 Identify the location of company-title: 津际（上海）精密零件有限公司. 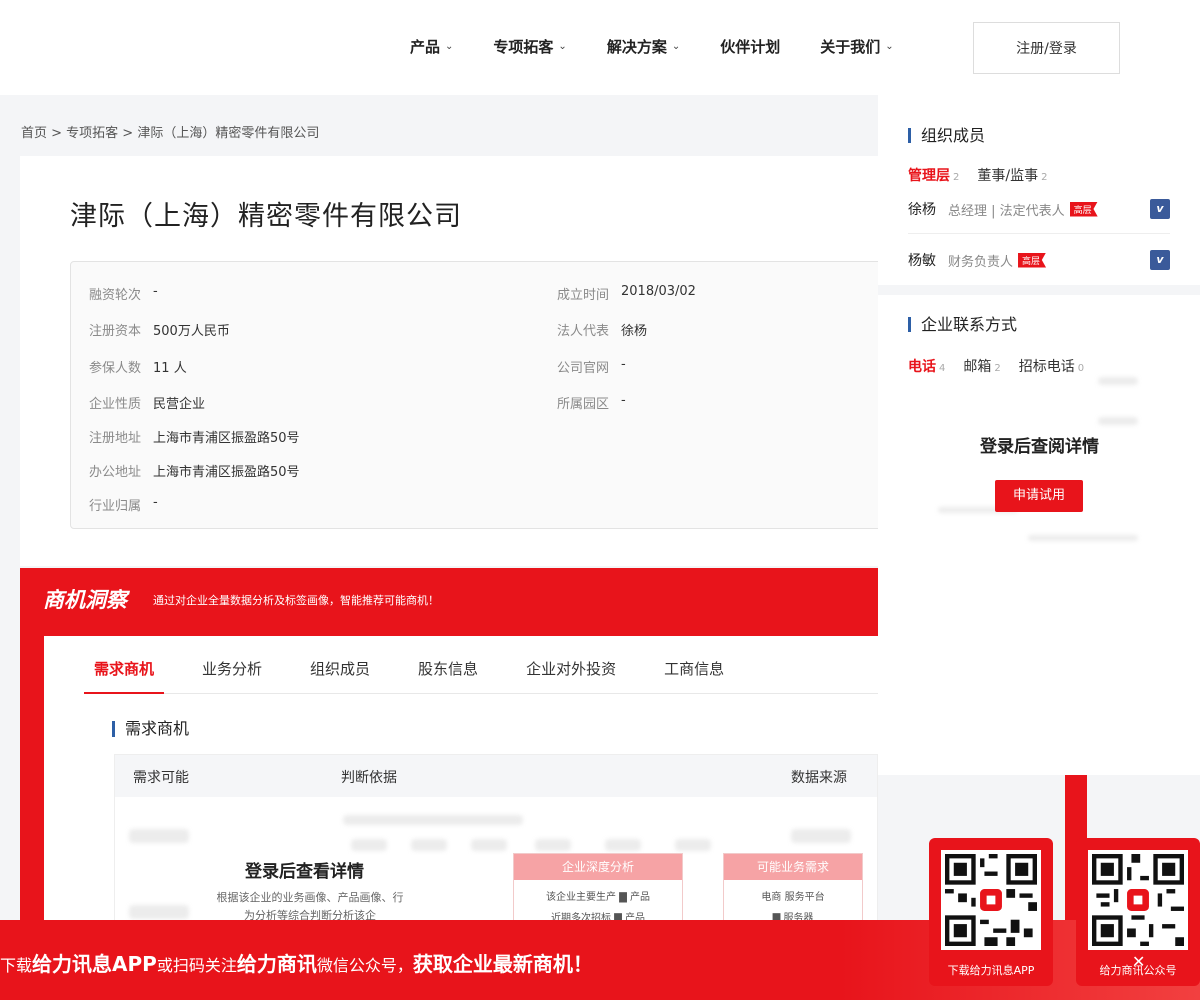
(266, 216).